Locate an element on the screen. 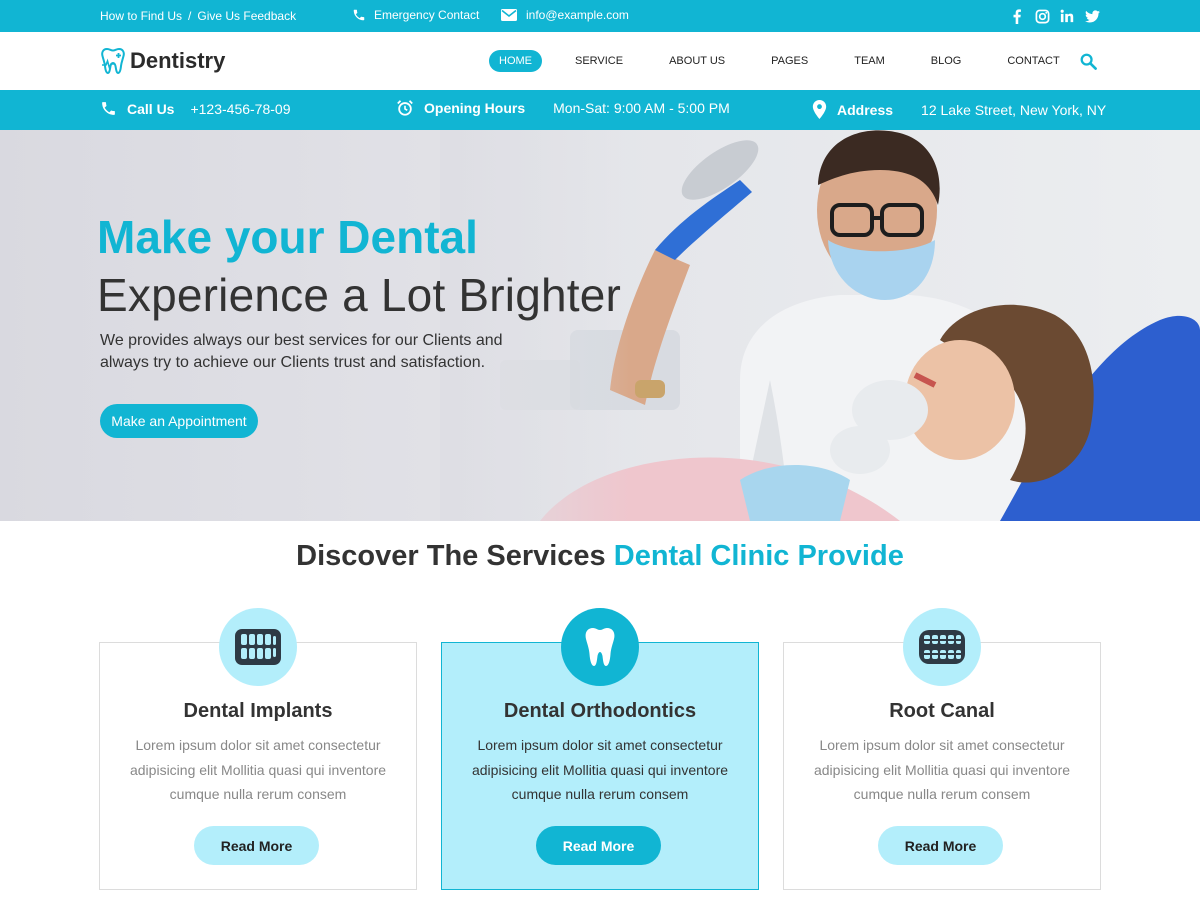 The width and height of the screenshot is (1200, 900). feedback-link: Give Us Feedback is located at coordinates (246, 16).